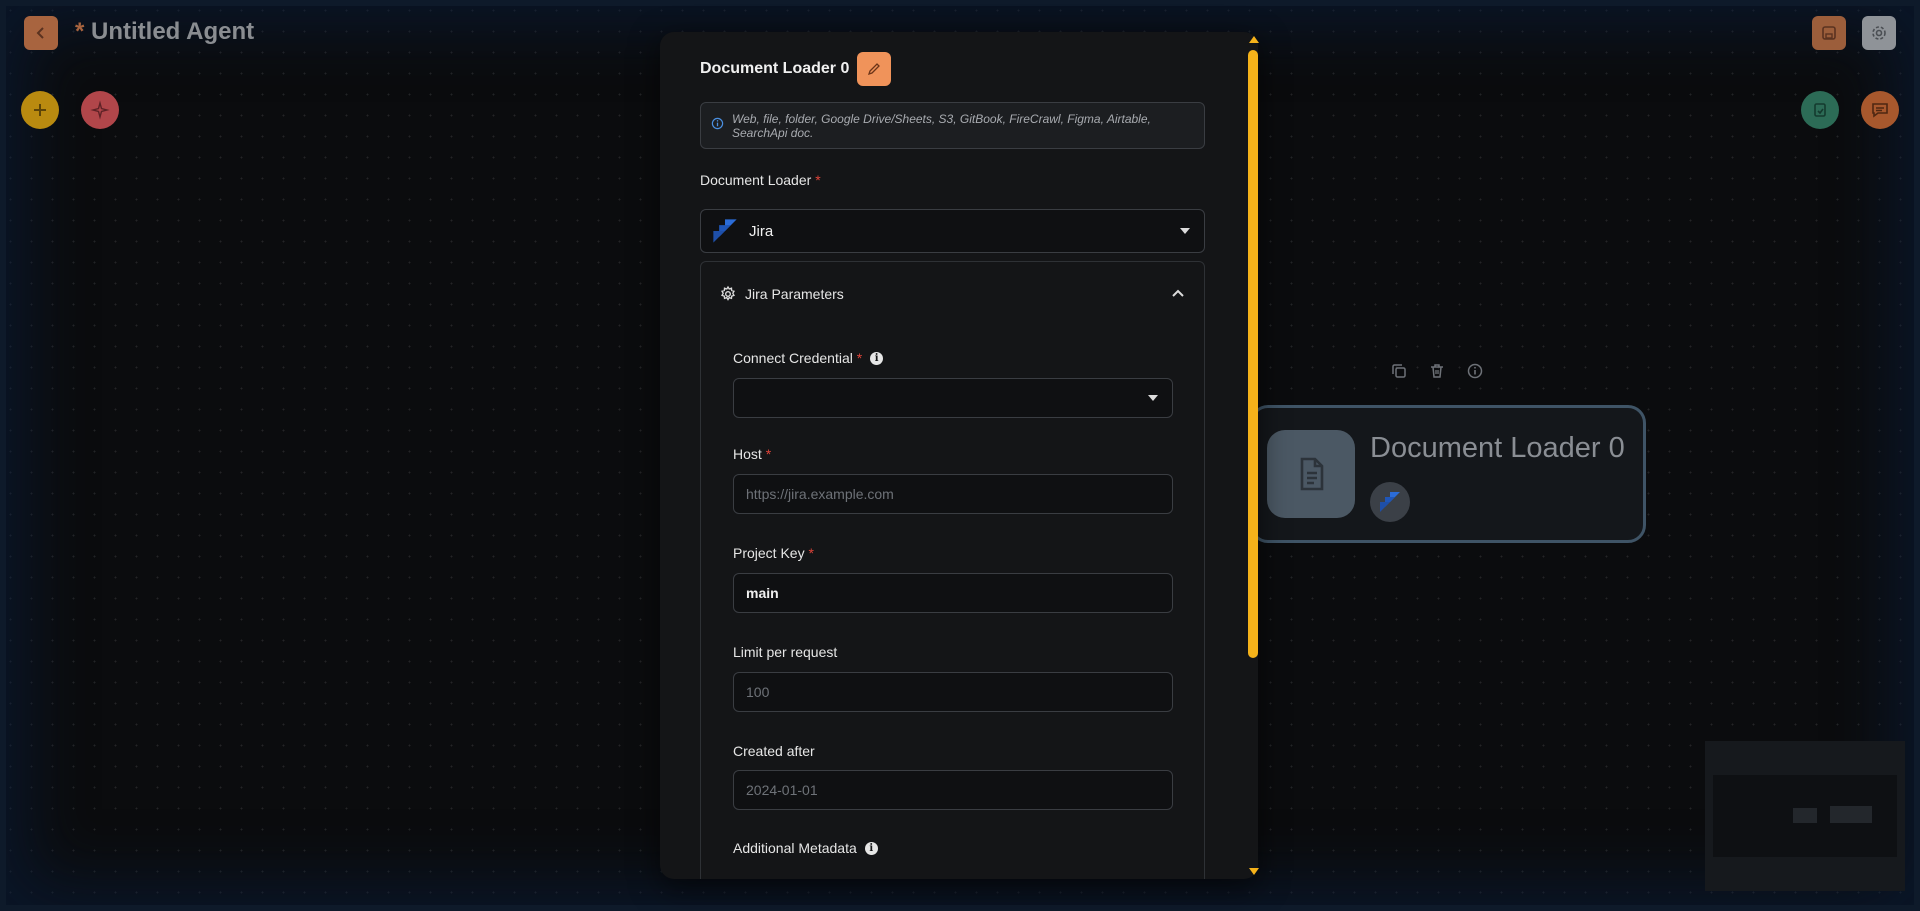 This screenshot has width=1920, height=911. I want to click on back-button, so click(41, 33).